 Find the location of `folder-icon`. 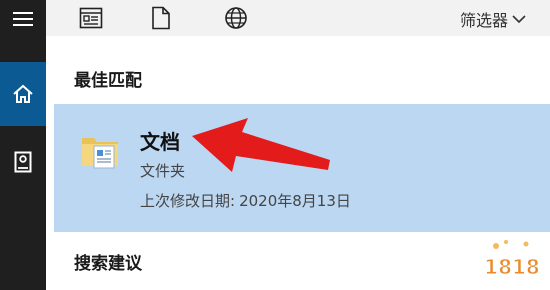

folder-icon is located at coordinates (100, 153).